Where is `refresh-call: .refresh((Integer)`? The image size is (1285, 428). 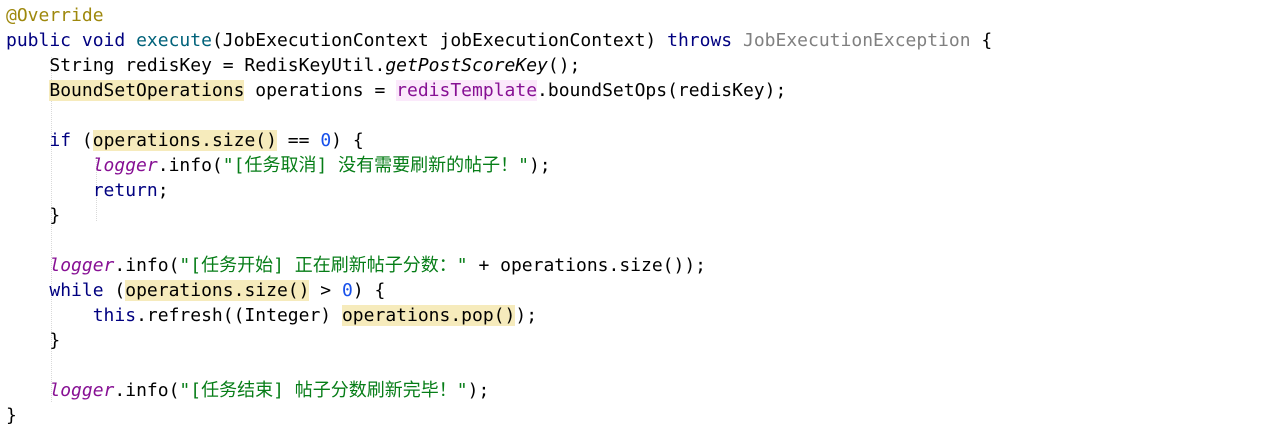 refresh-call: .refresh((Integer) is located at coordinates (239, 315).